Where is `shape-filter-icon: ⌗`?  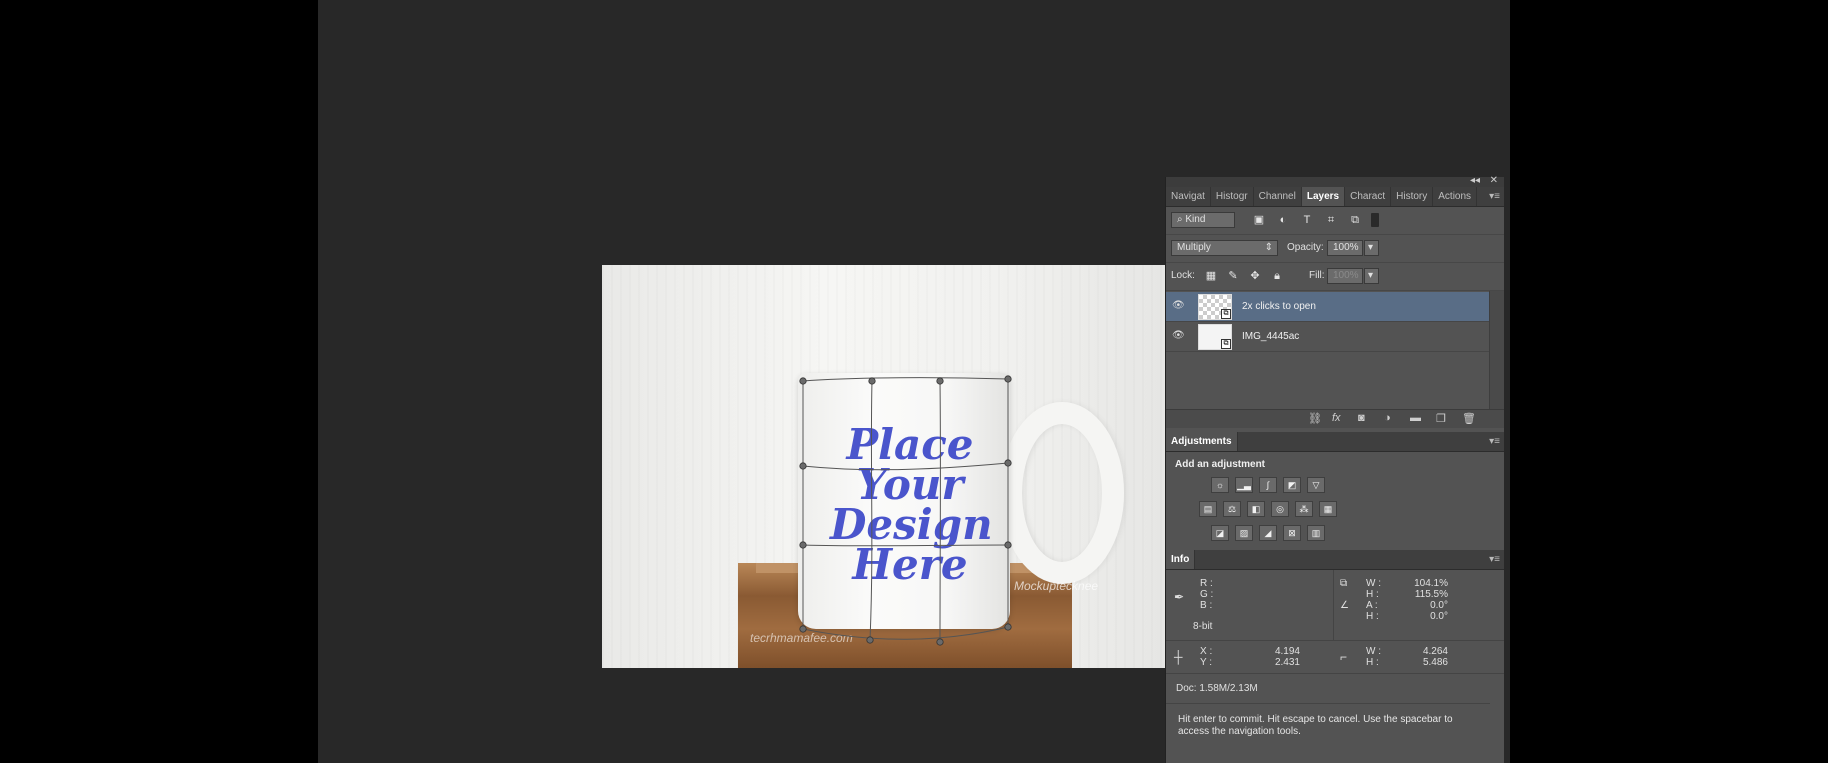 shape-filter-icon: ⌗ is located at coordinates (1331, 220).